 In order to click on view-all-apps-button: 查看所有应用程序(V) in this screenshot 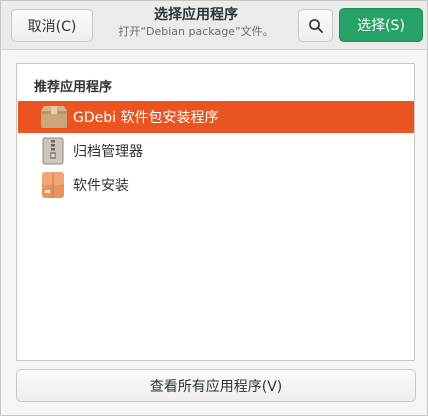, I will do `click(216, 385)`.